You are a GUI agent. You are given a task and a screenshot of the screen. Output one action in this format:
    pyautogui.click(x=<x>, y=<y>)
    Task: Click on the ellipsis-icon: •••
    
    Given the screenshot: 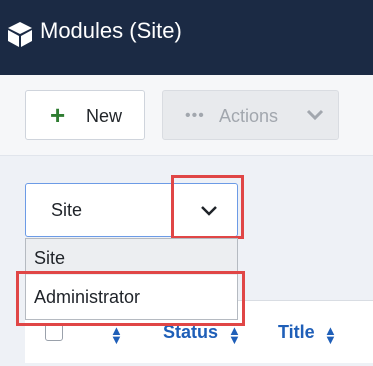 What is the action you would take?
    pyautogui.click(x=195, y=115)
    